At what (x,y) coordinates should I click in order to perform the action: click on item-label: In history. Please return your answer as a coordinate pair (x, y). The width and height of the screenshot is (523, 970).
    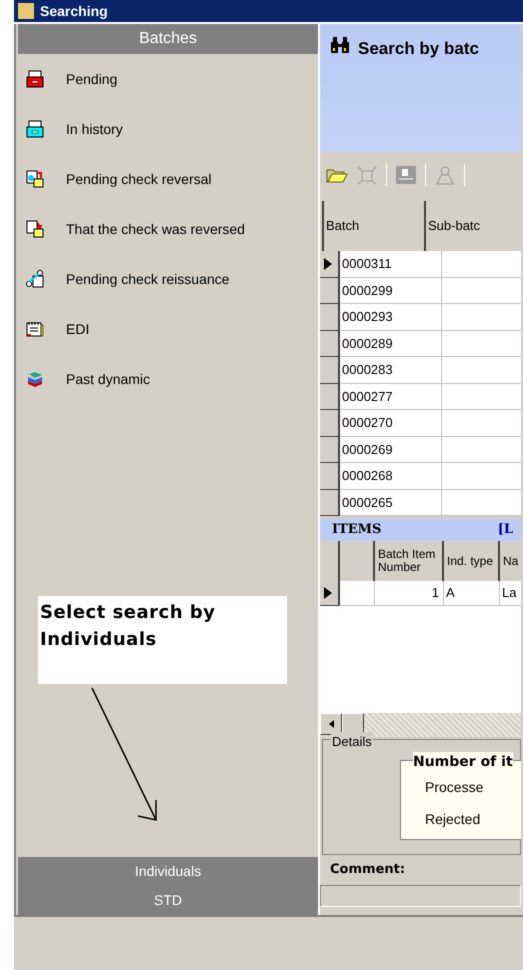
    Looking at the image, I should click on (94, 129).